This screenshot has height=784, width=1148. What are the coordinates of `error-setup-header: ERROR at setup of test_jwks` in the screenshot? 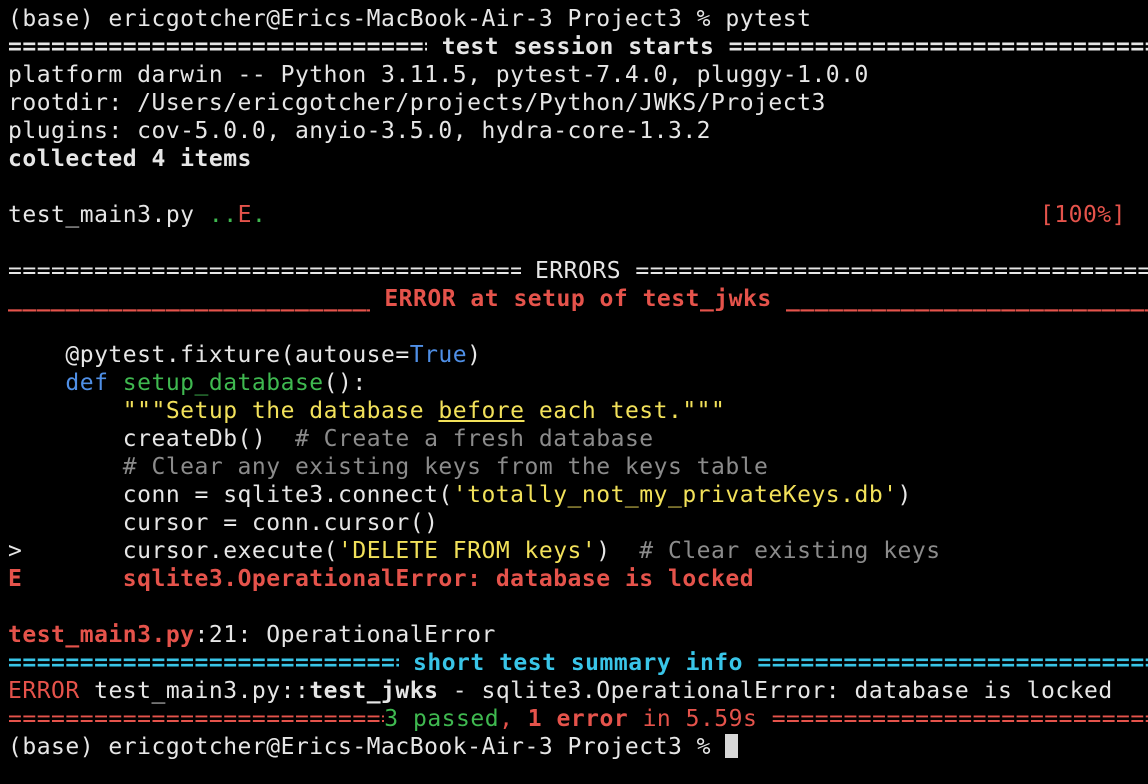 It's located at (578, 299).